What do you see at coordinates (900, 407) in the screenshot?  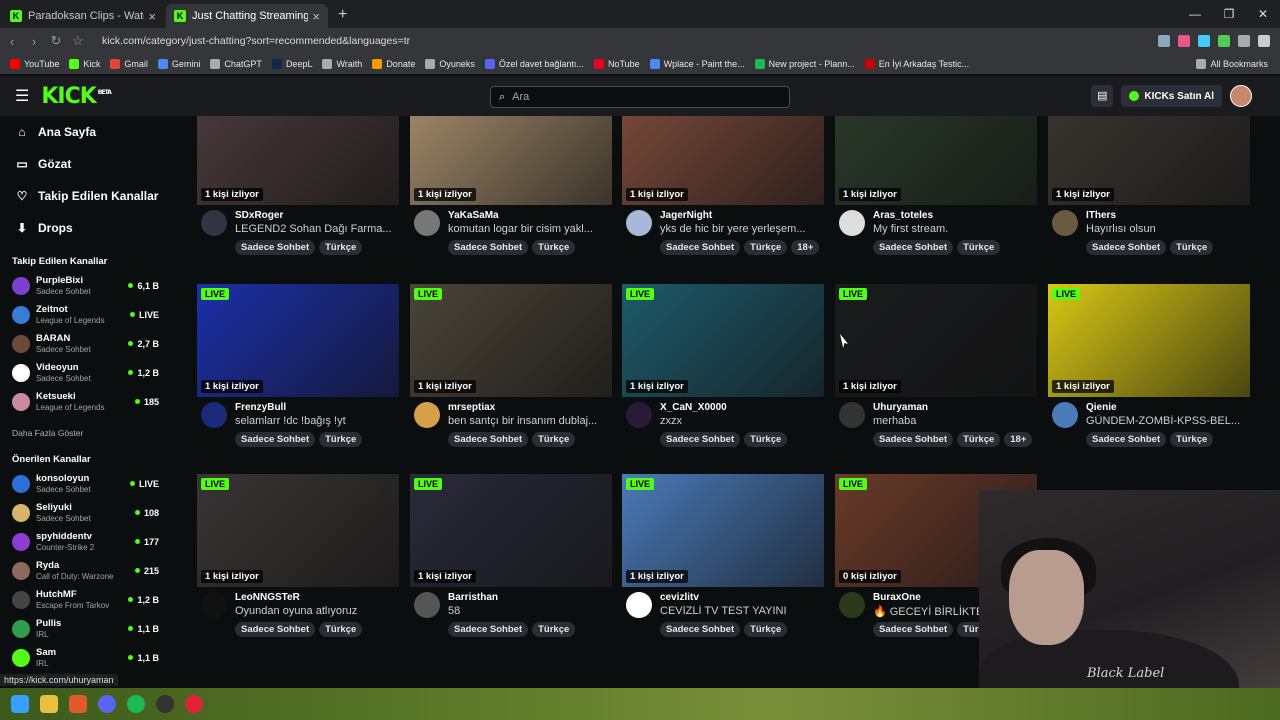 I see `streamer-name: Uhuryaman` at bounding box center [900, 407].